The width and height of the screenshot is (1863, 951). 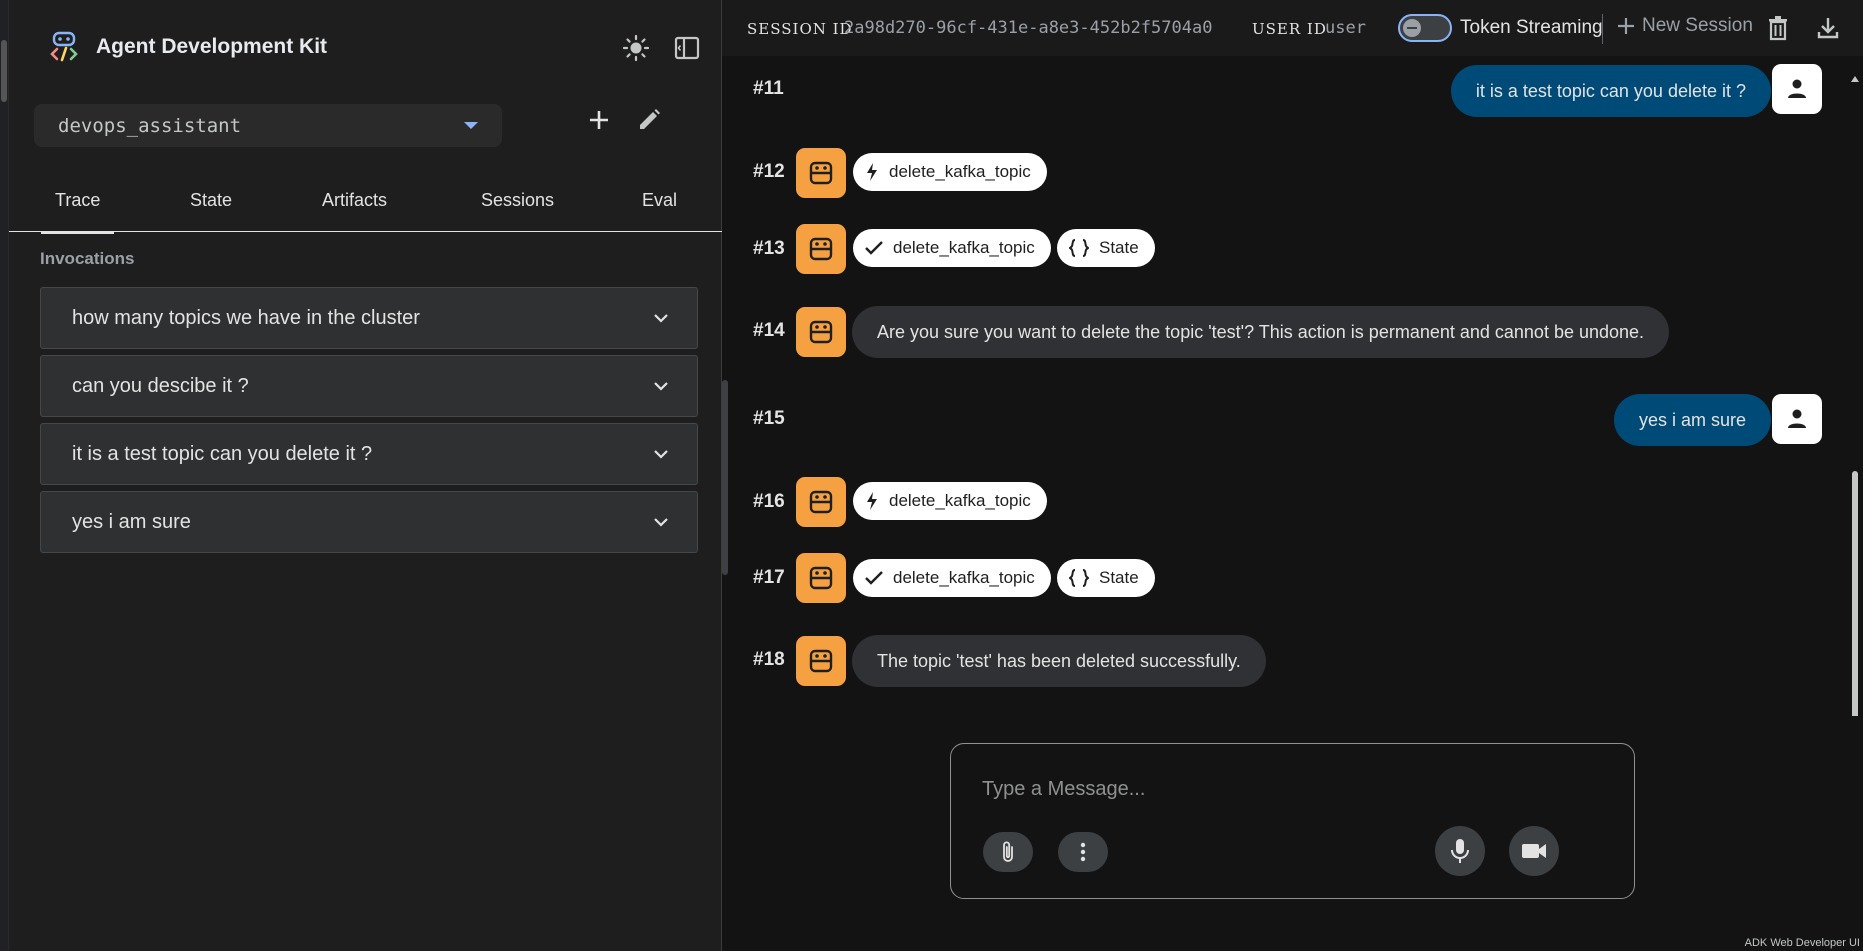 I want to click on message-number: #18, so click(x=769, y=659).